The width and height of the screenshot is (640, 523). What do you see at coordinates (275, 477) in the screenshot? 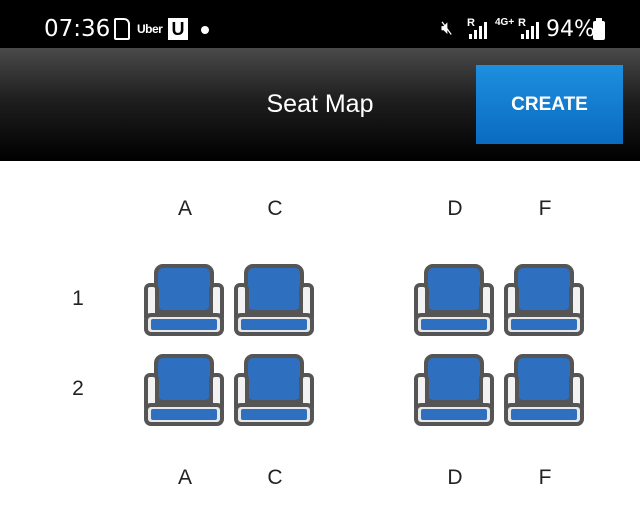
I see `column-label-bottom-c: C` at bounding box center [275, 477].